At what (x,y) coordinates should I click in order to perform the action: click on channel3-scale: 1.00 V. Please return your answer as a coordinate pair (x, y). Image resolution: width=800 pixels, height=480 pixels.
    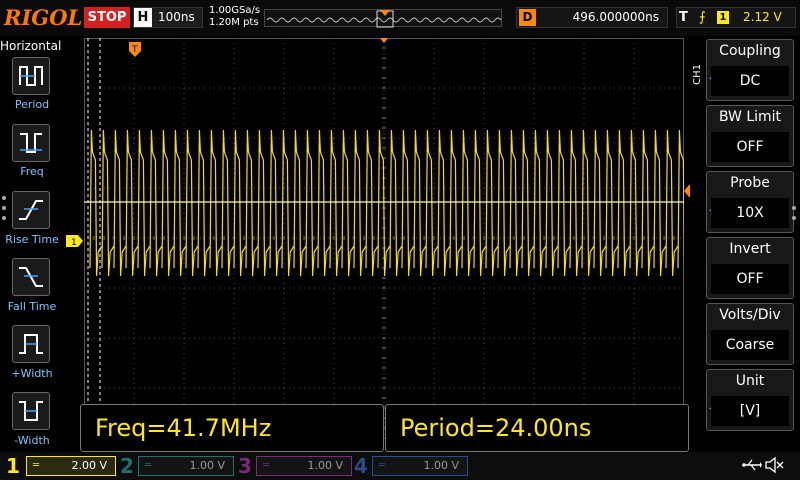
    Looking at the image, I should click on (325, 465).